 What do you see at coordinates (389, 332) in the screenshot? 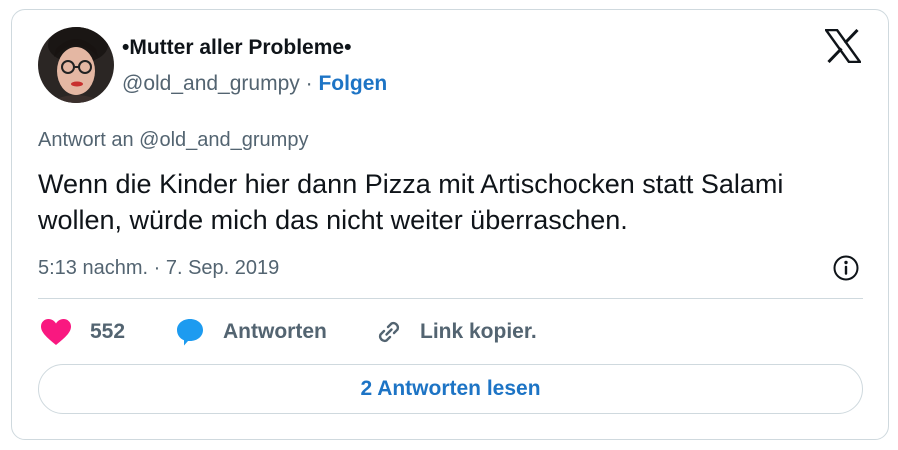
I see `link-icon` at bounding box center [389, 332].